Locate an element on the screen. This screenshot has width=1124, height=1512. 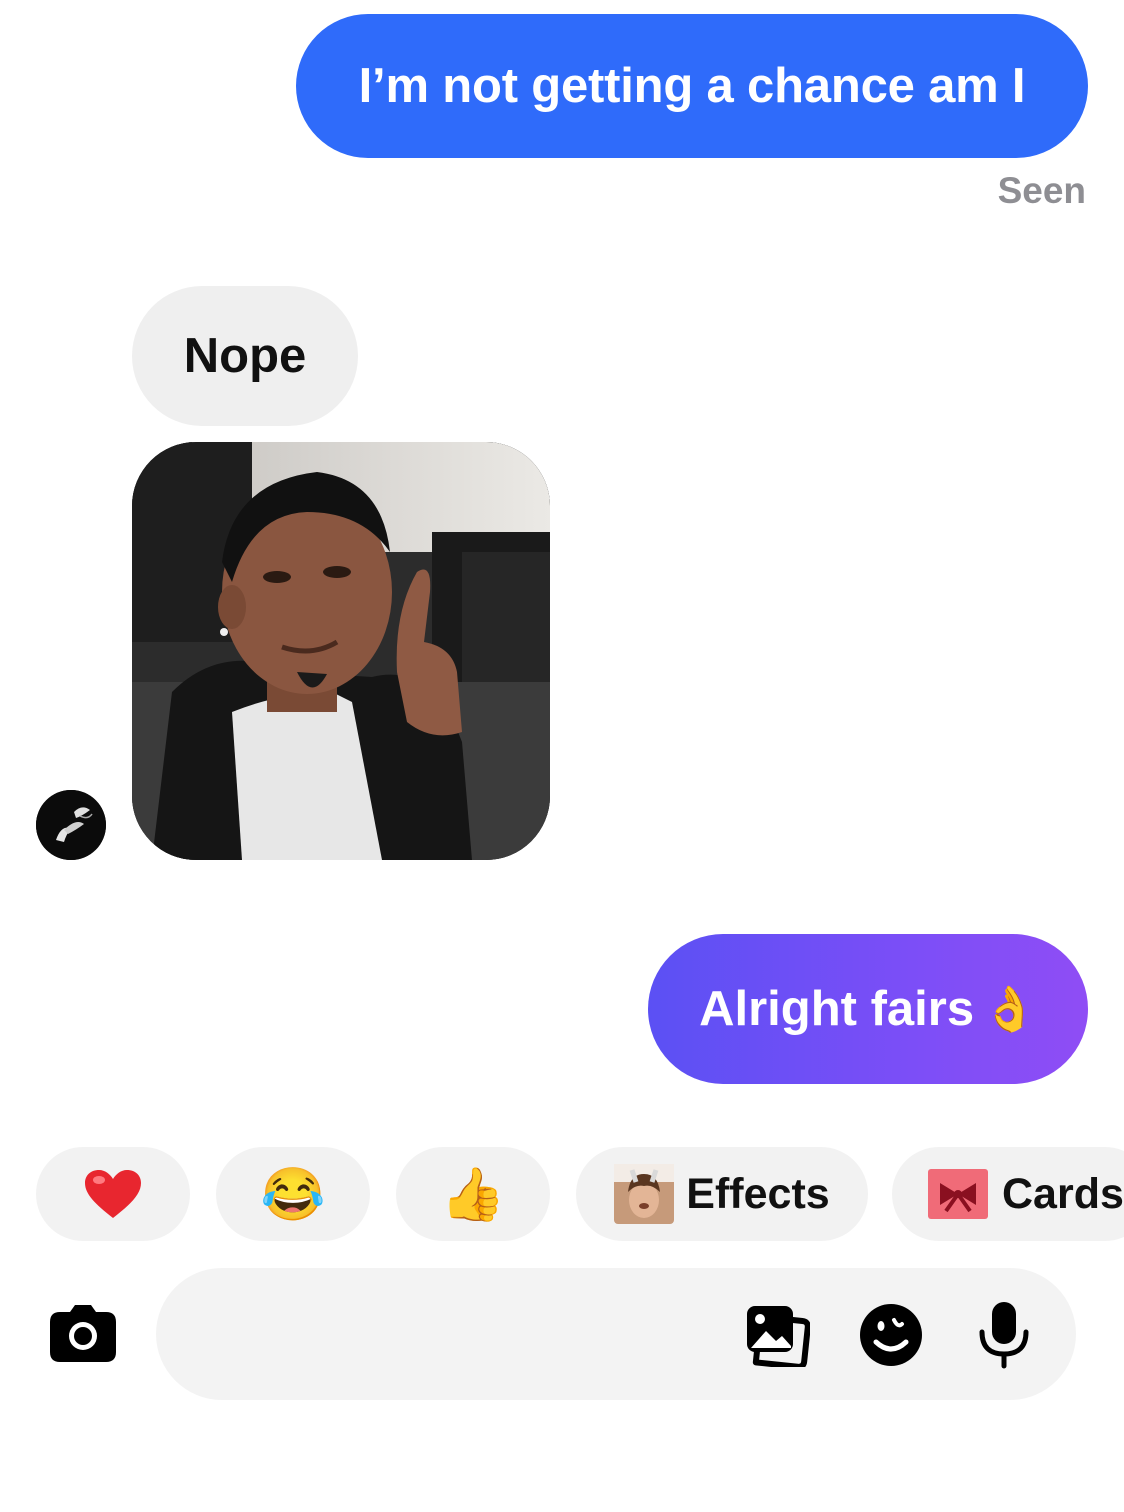
ok-hand-emoji: 👌 is located at coordinates (1009, 1009).